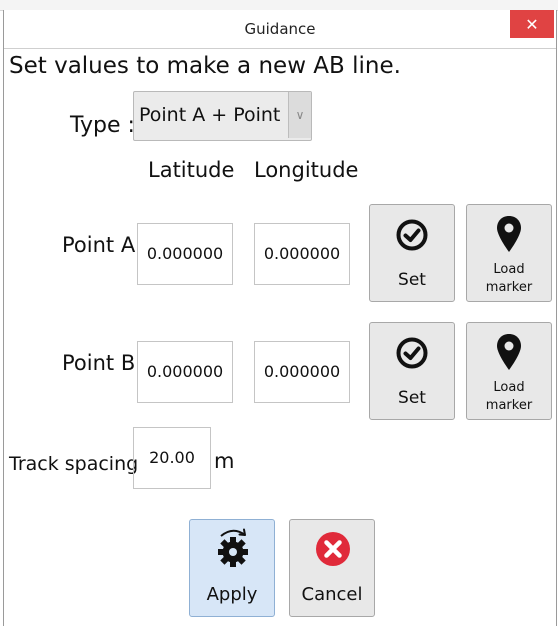  Describe the element at coordinates (99, 363) in the screenshot. I see `point-b-label: Point B` at that location.